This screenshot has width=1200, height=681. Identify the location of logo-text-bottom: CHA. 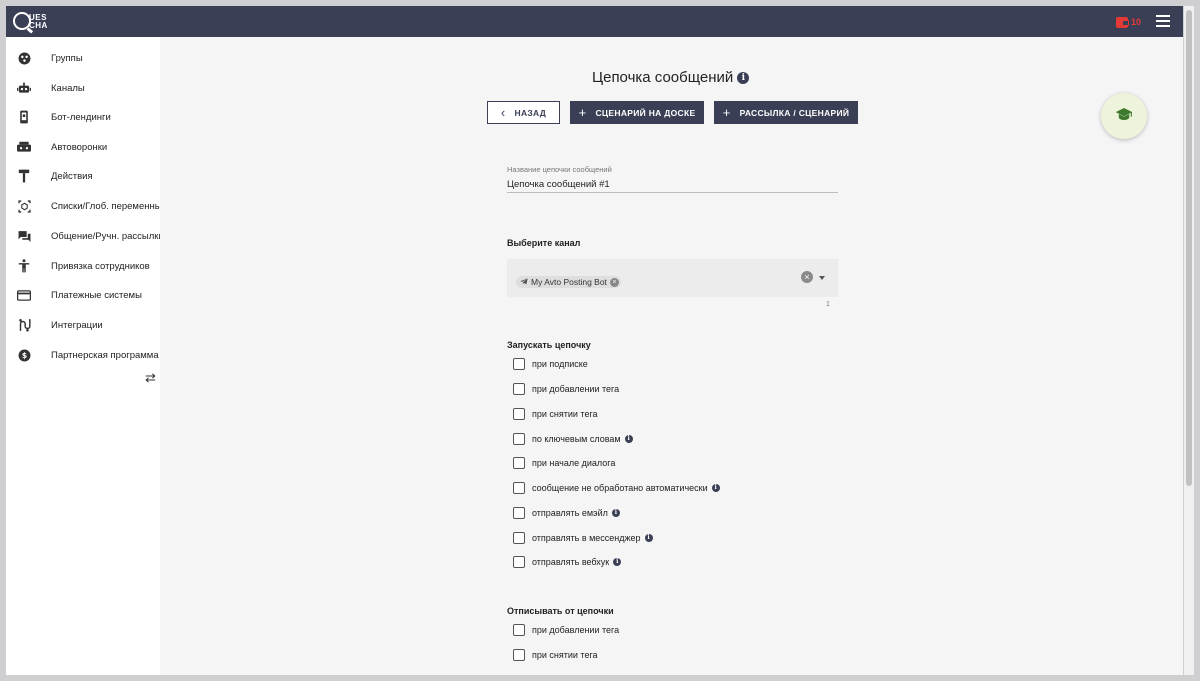
(38, 25).